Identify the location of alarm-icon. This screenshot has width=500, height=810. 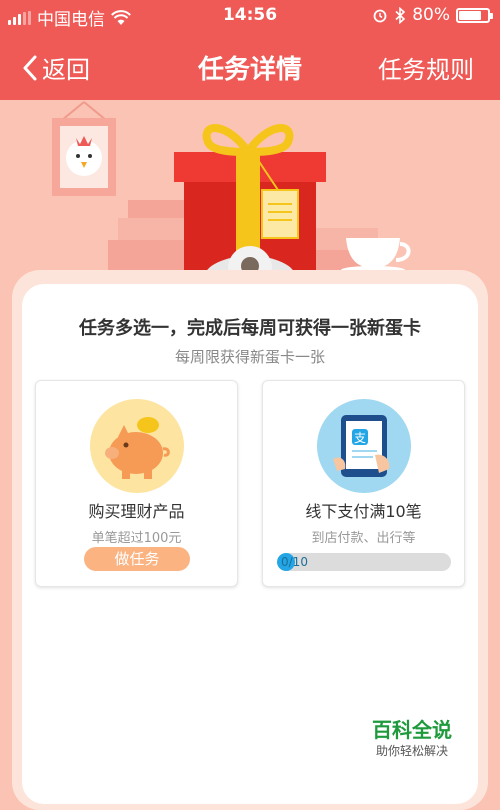
(380, 16).